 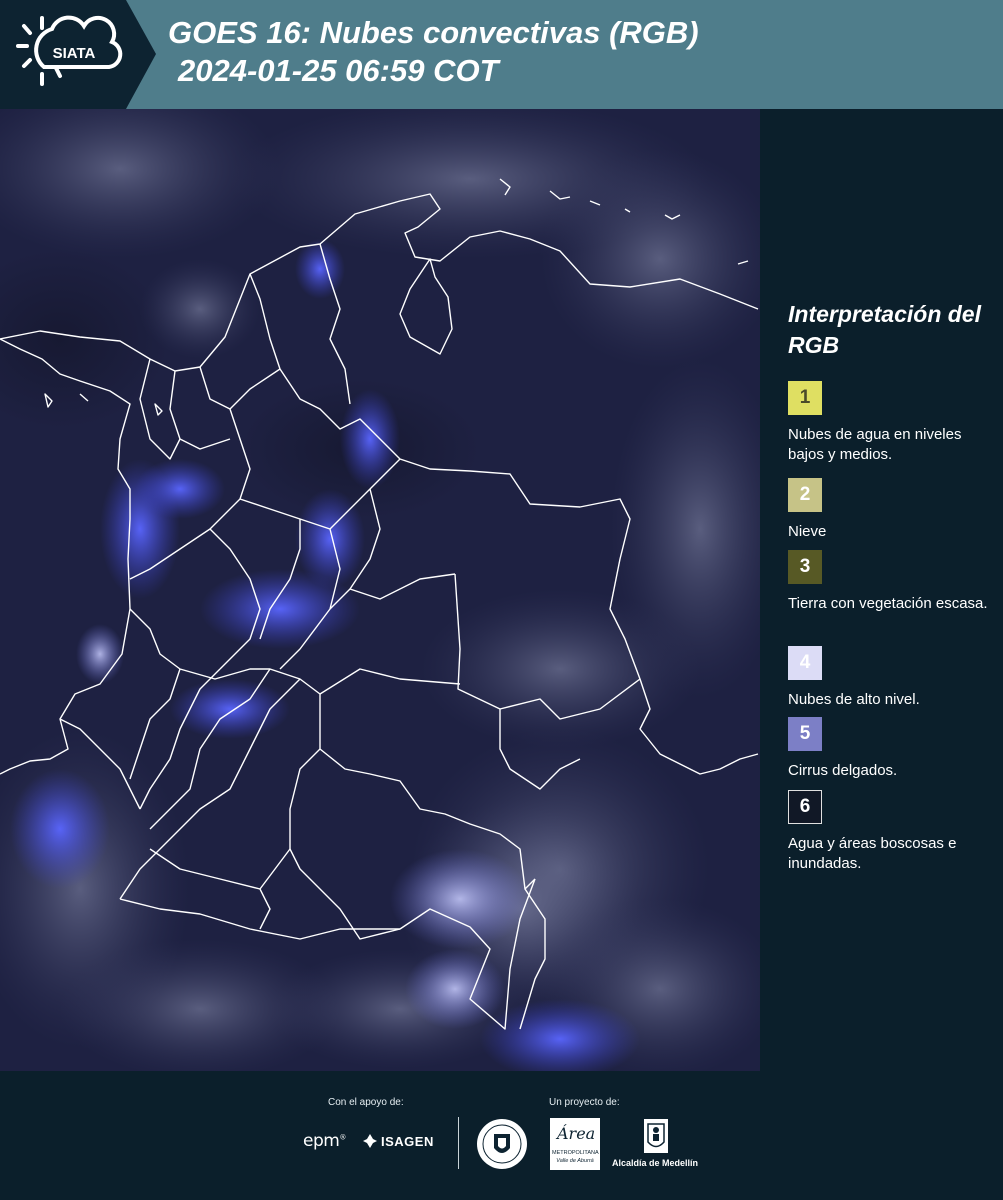 I want to click on logo-panel: SIATA, so click(x=78, y=54).